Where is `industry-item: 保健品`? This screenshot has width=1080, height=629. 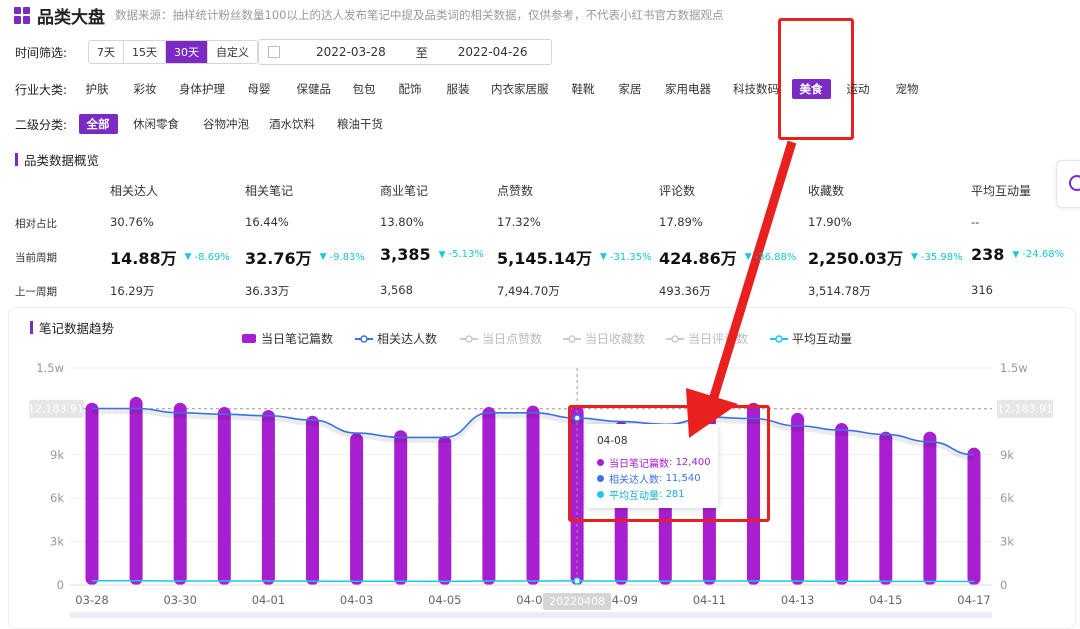
industry-item: 保健品 is located at coordinates (314, 89).